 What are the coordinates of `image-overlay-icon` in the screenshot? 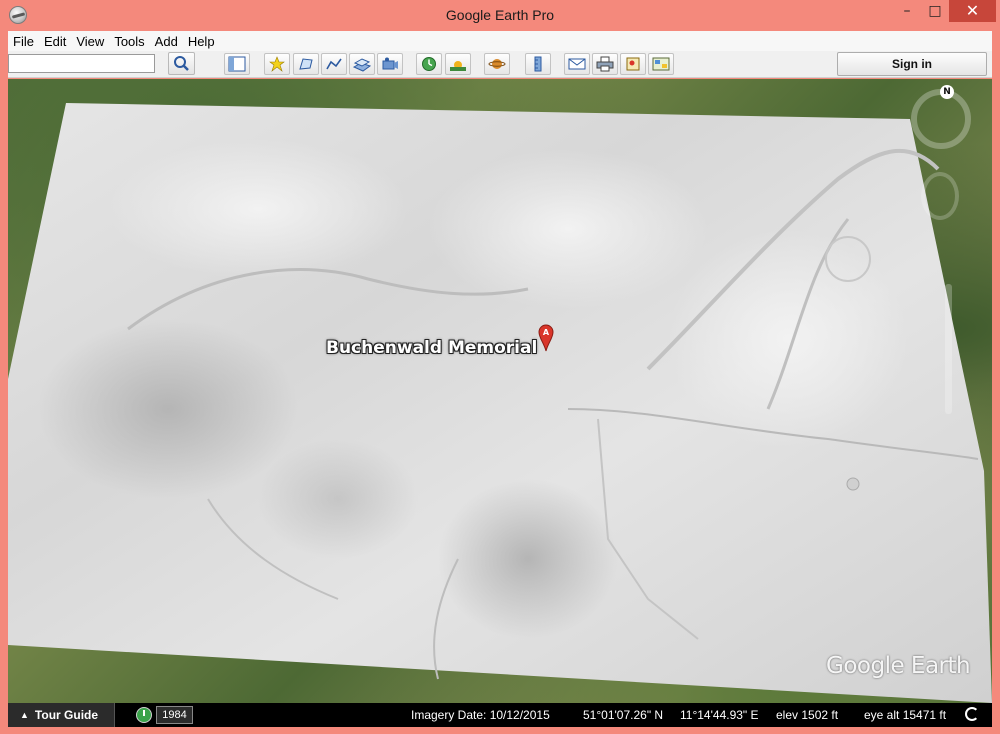 It's located at (362, 65).